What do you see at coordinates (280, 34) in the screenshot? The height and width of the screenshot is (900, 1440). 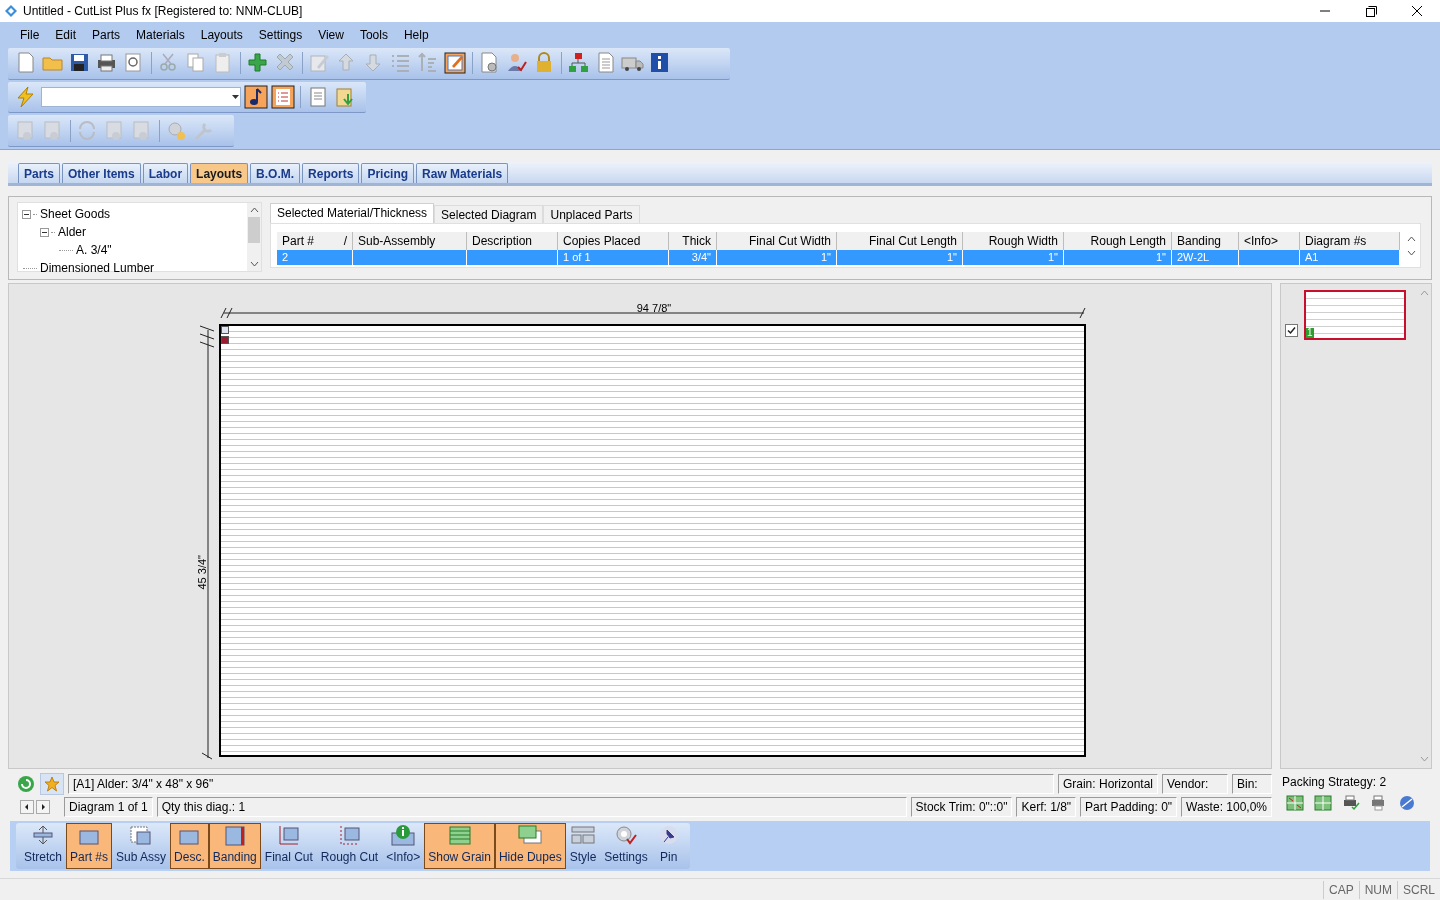 I see `menu-item: Settings` at bounding box center [280, 34].